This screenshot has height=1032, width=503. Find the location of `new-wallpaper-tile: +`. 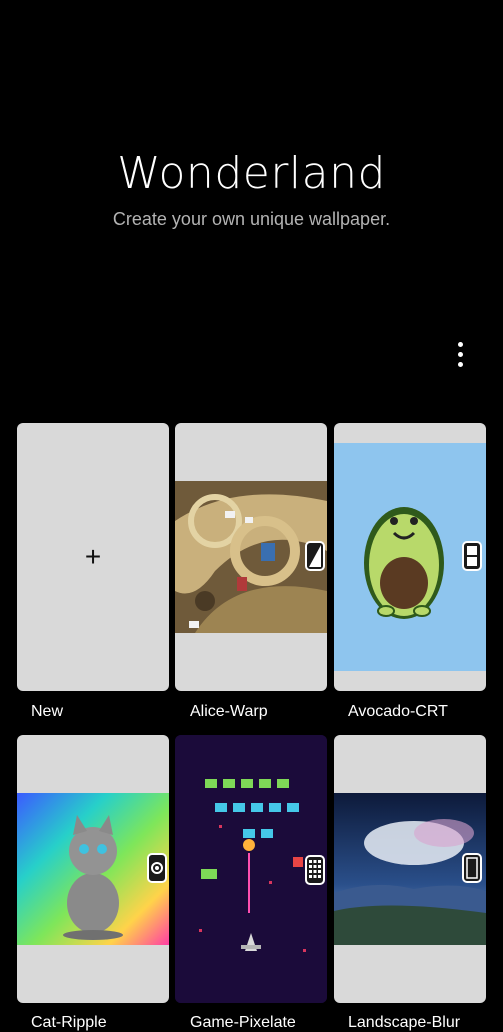

new-wallpaper-tile: + is located at coordinates (93, 557).